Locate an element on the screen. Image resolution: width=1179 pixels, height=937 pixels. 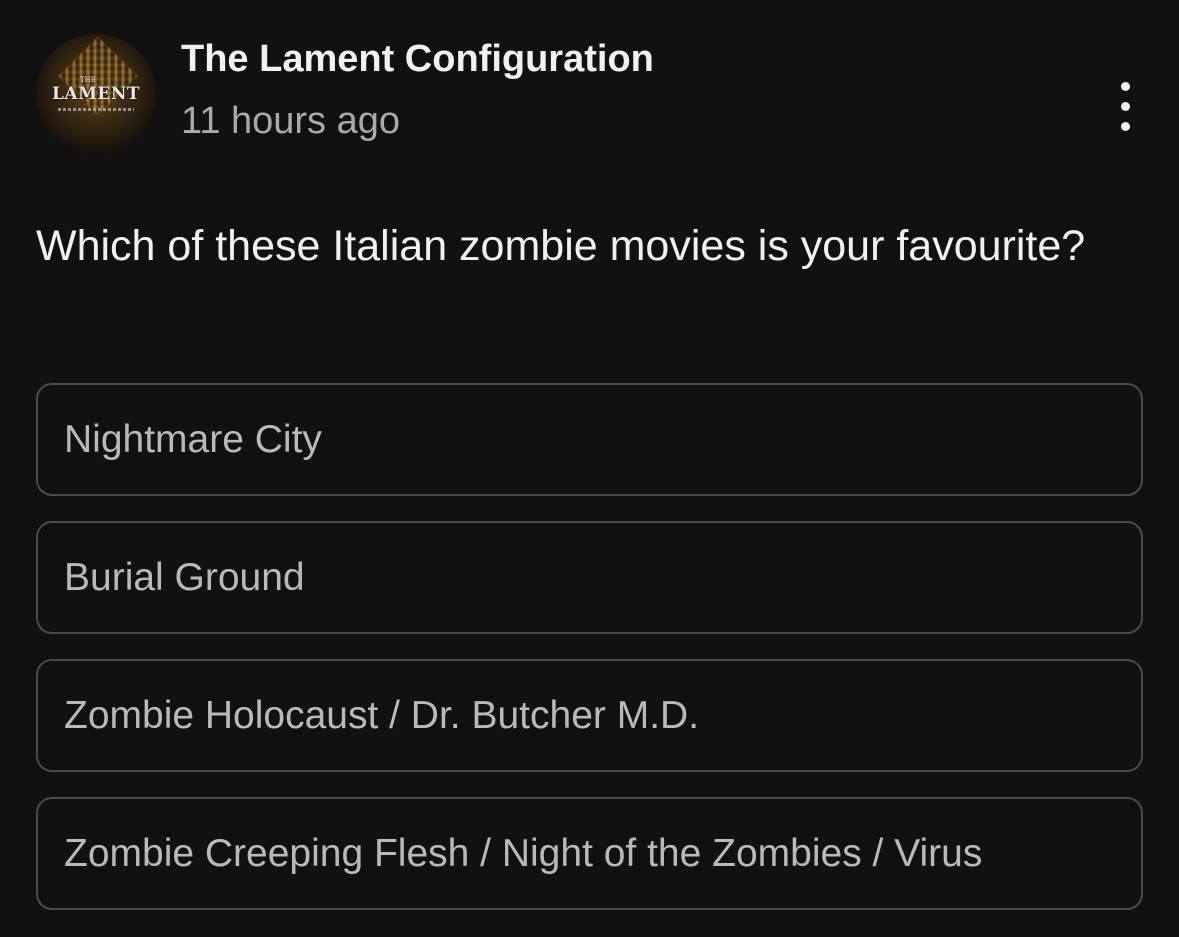
avatar-small-text: THE is located at coordinates (88, 80).